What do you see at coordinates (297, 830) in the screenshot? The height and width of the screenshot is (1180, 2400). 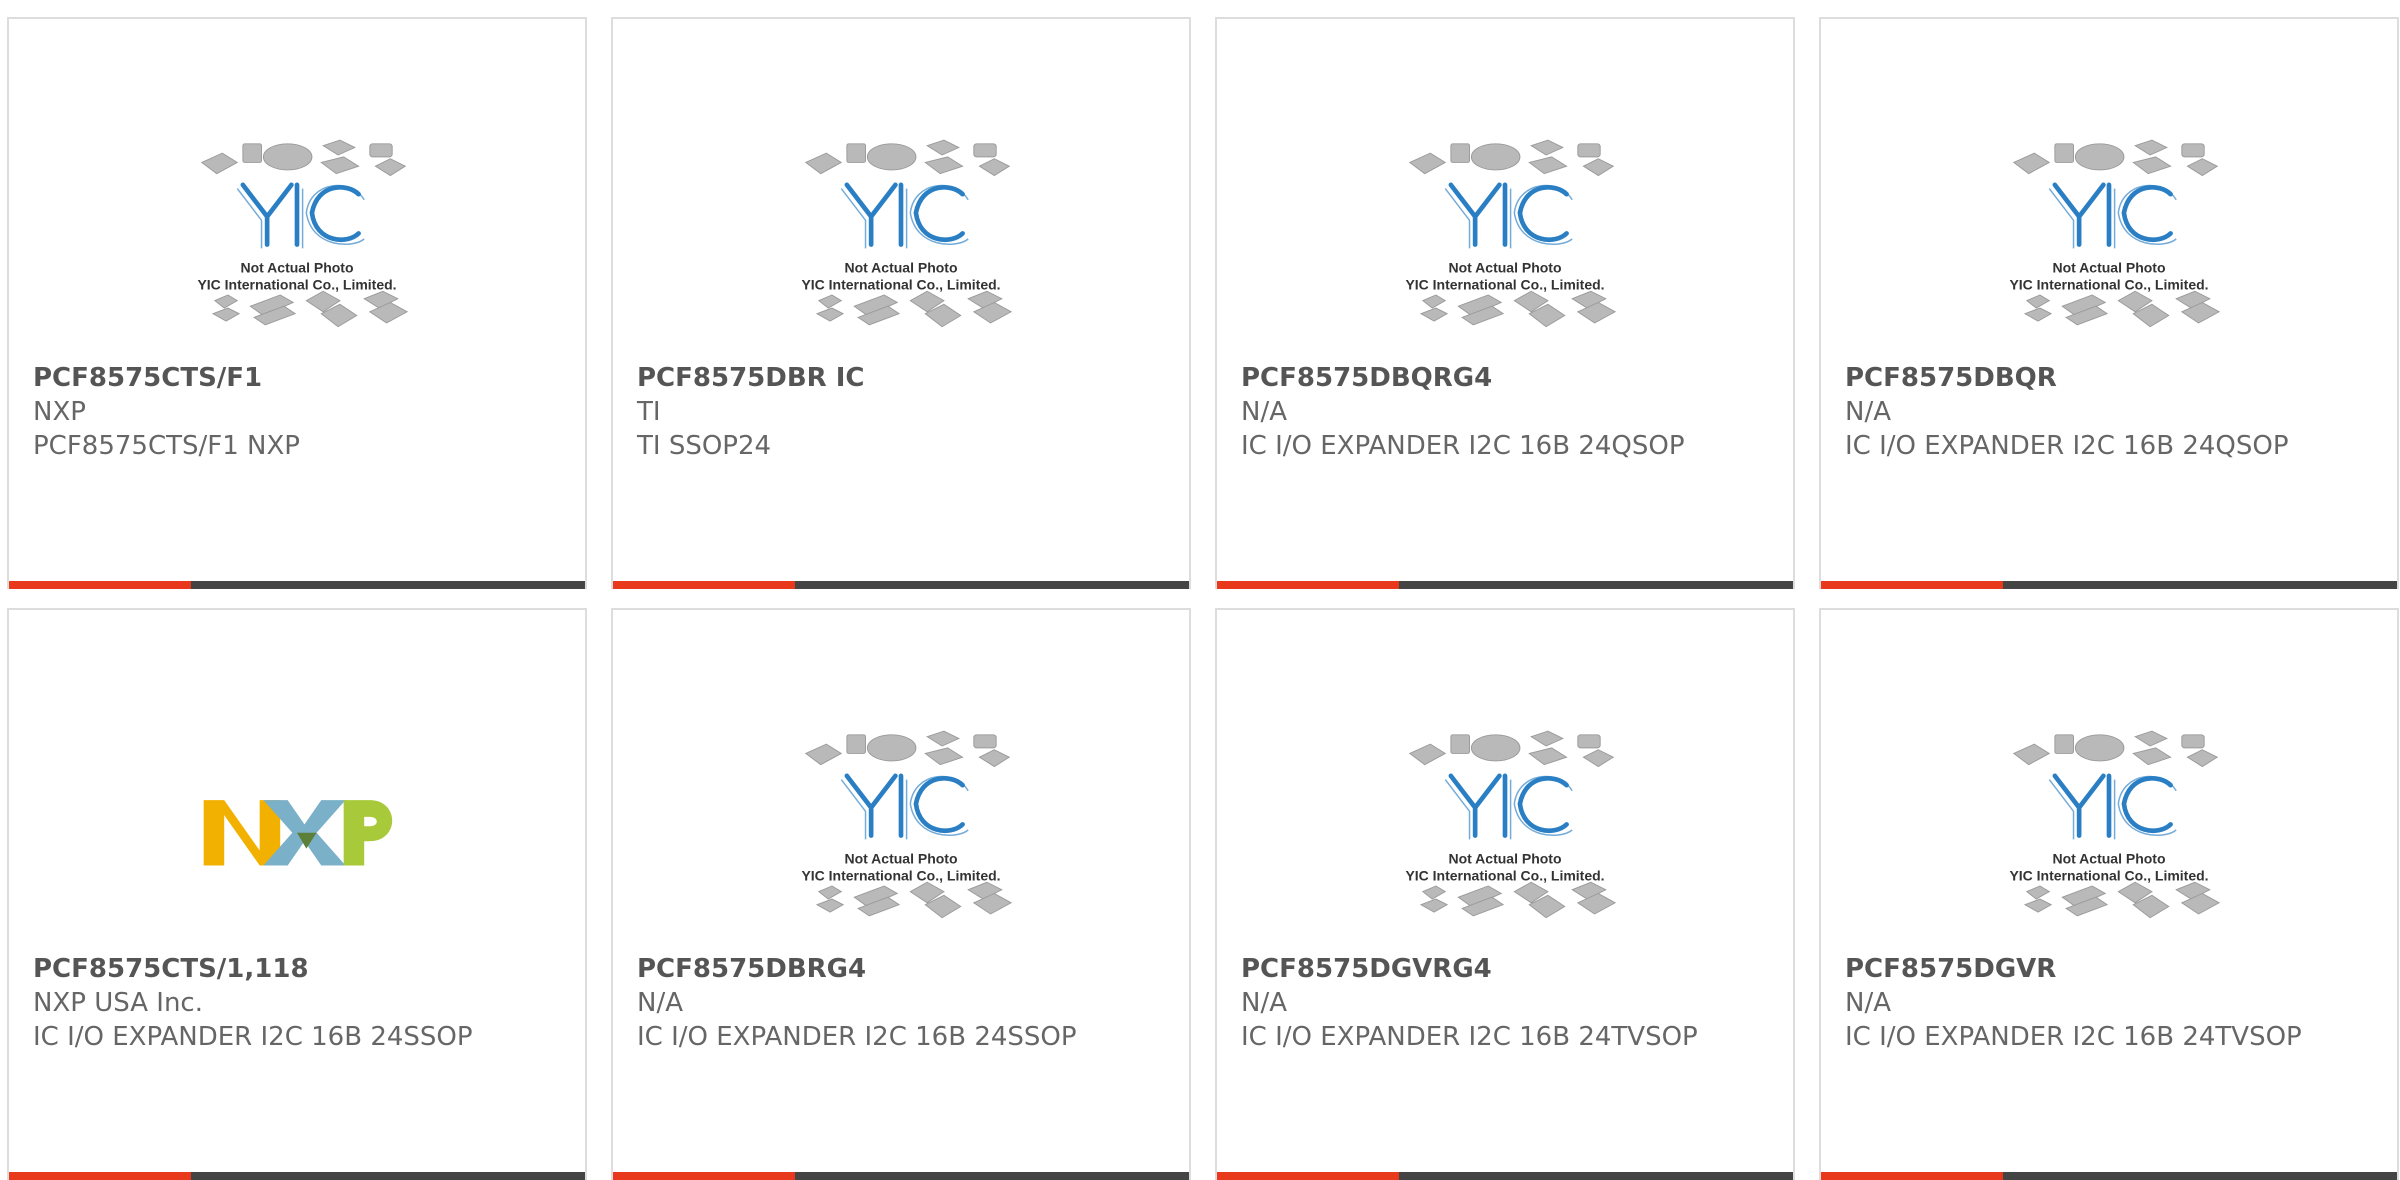 I see `nxp-logo-image` at bounding box center [297, 830].